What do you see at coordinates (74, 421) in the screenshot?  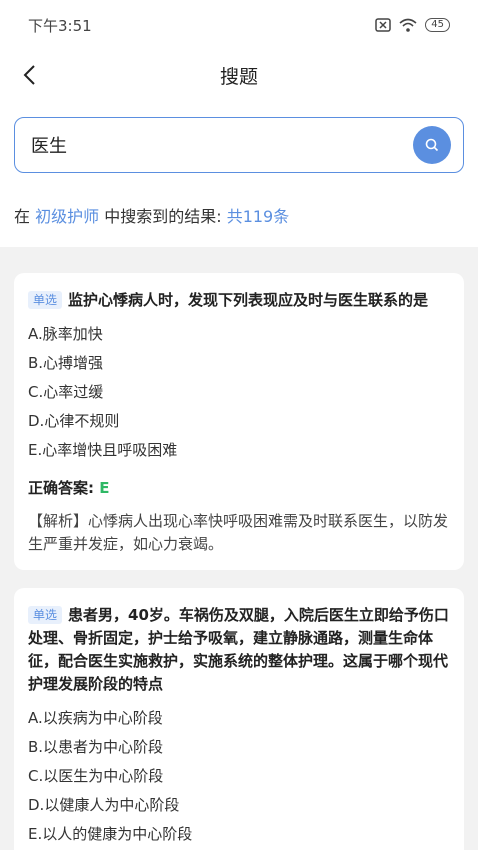 I see `option-item: D.心律不规则` at bounding box center [74, 421].